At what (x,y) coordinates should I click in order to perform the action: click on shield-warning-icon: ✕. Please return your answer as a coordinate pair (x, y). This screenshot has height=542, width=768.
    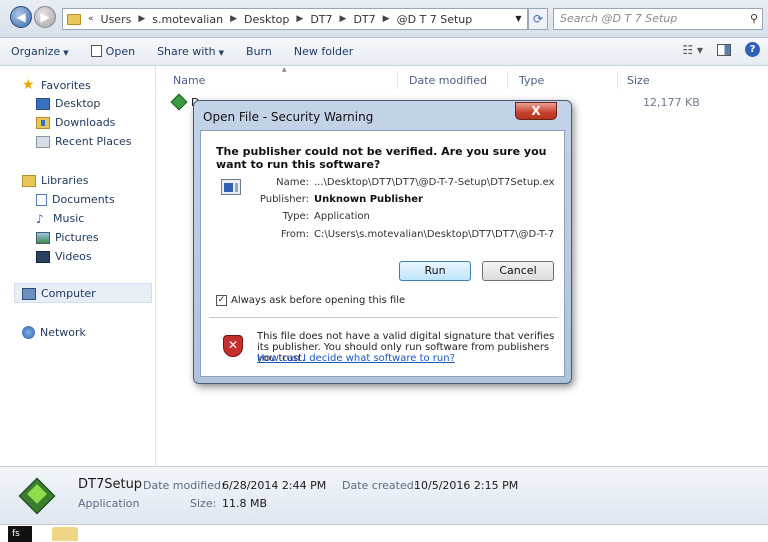
    Looking at the image, I should click on (233, 346).